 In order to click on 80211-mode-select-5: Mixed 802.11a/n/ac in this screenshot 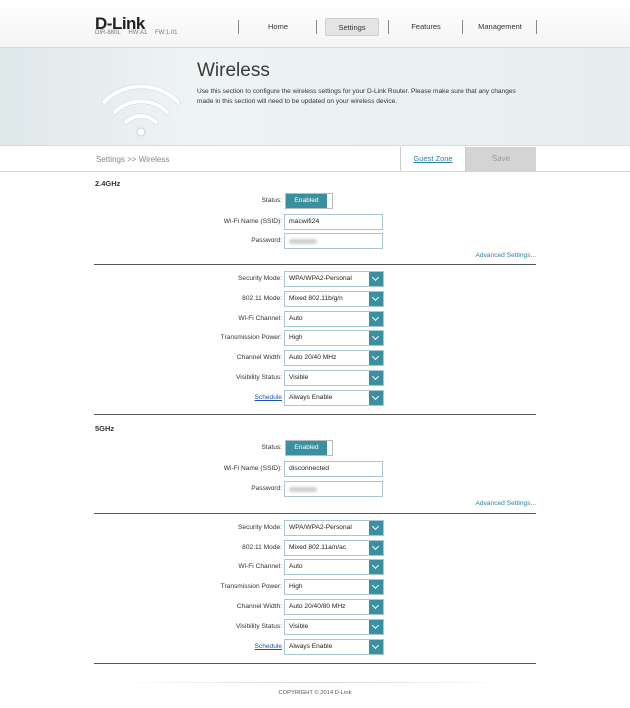, I will do `click(334, 548)`.